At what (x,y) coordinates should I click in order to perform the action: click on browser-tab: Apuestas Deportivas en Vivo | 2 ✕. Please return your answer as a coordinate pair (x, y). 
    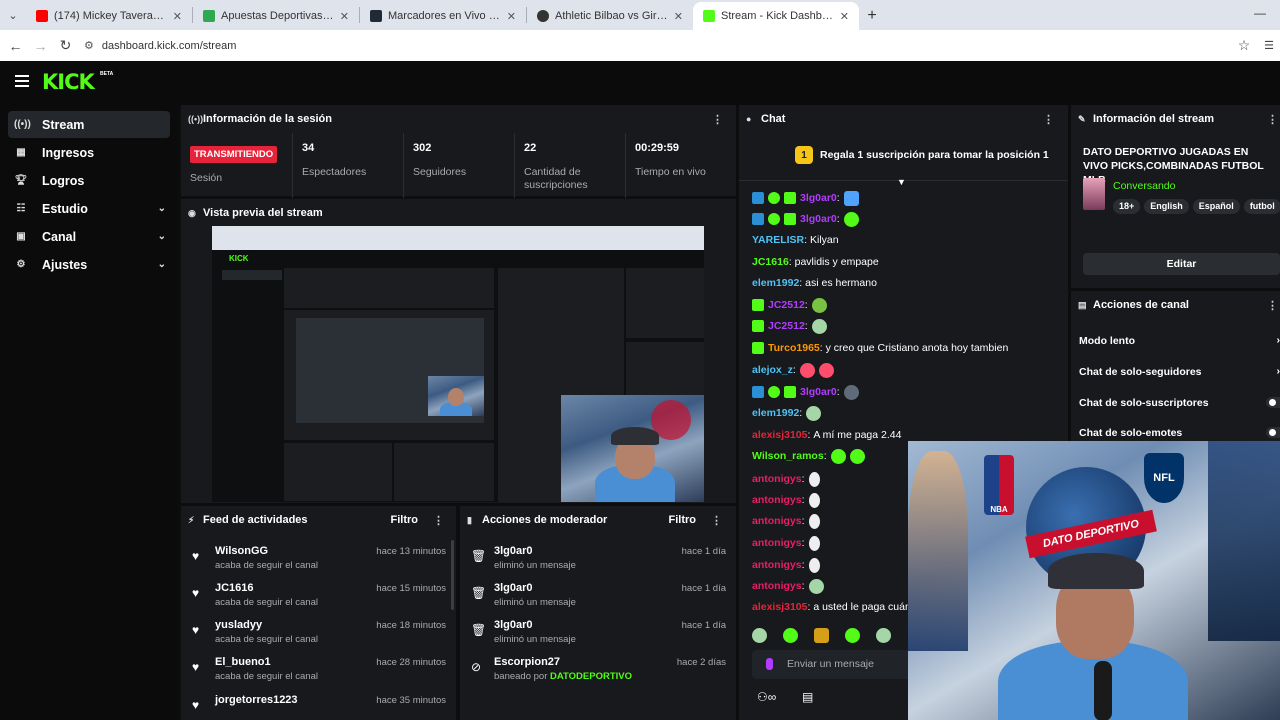
    Looking at the image, I should click on (276, 16).